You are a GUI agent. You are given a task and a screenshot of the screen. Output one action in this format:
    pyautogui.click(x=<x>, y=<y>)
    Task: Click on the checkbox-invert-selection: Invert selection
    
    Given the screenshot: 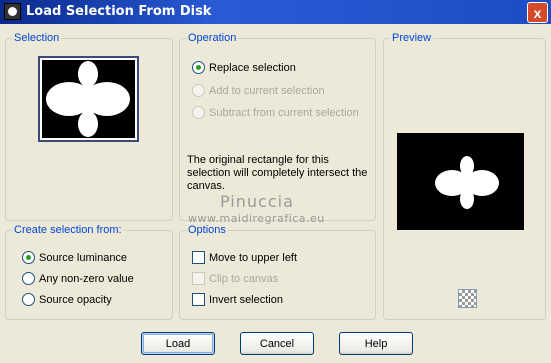 What is the action you would take?
    pyautogui.click(x=237, y=299)
    